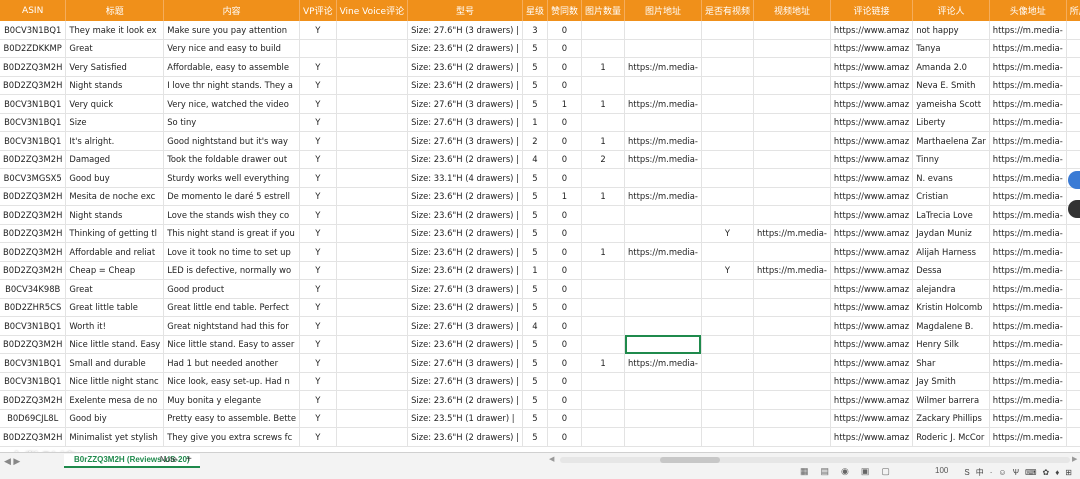 The image size is (1080, 479). I want to click on table-cell: Size: 27.6"H (3 drawers) |, so click(465, 141).